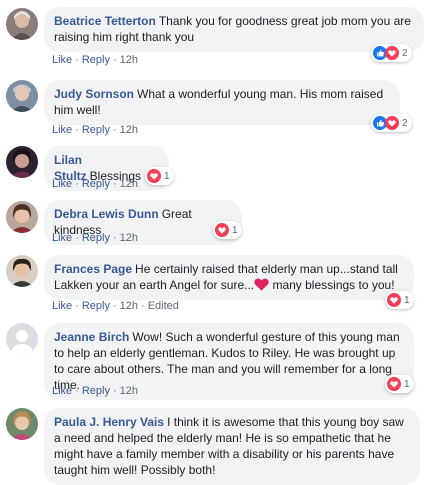  Describe the element at coordinates (105, 21) in the screenshot. I see `comment-author: Beatrice Tetterton` at that location.